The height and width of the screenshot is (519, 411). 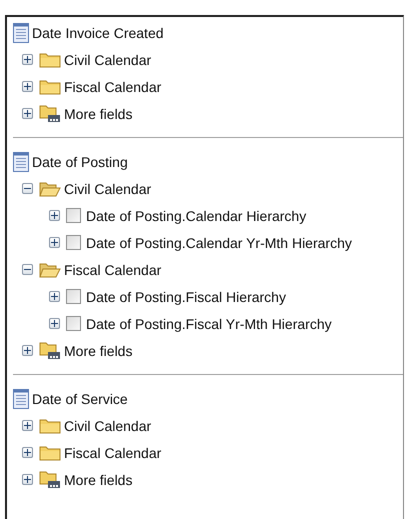 I want to click on table-name: Date of Posting, so click(x=80, y=162).